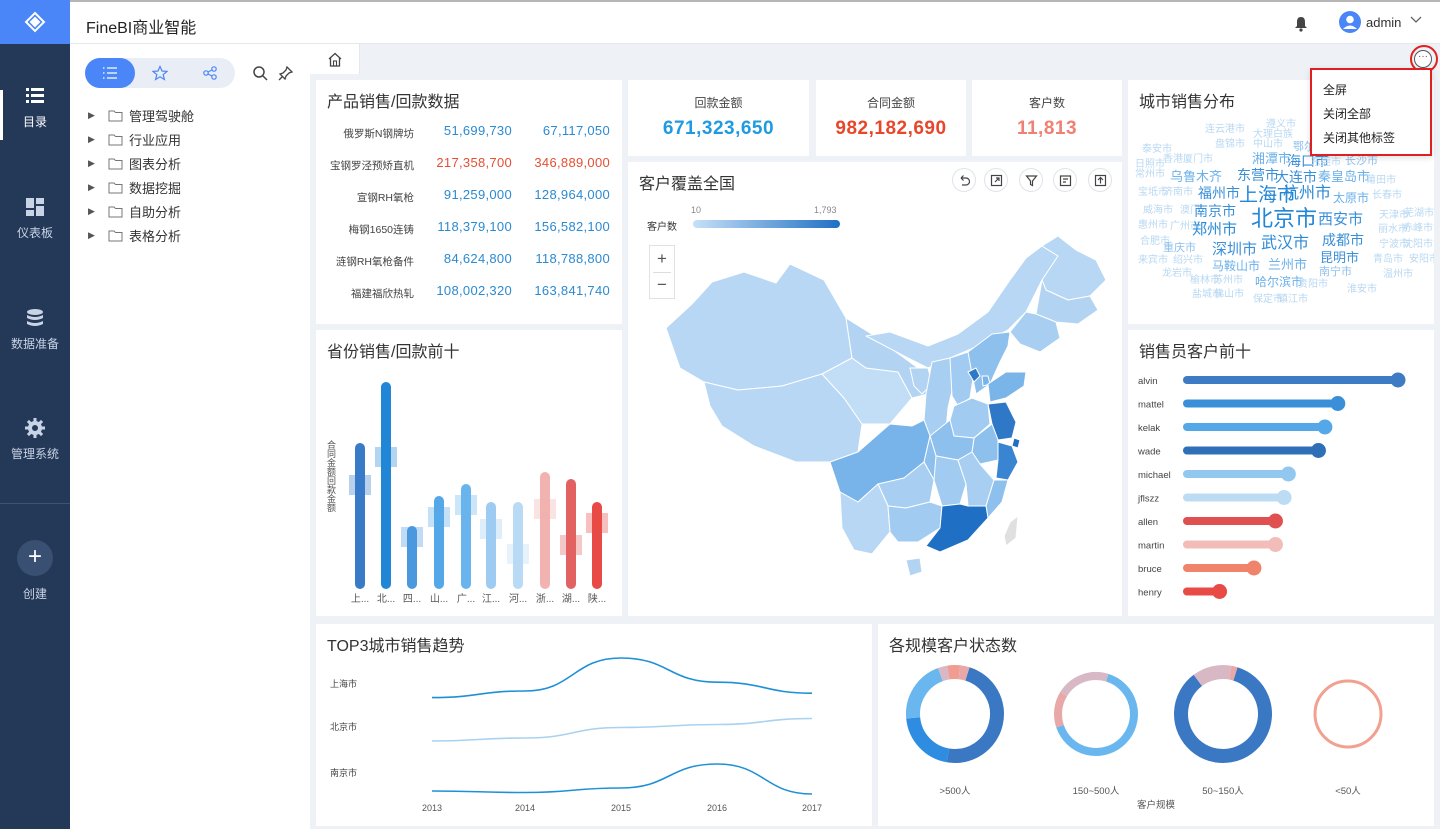  What do you see at coordinates (1153, 226) in the screenshot?
I see `word-cloud-item: 惠州市` at bounding box center [1153, 226].